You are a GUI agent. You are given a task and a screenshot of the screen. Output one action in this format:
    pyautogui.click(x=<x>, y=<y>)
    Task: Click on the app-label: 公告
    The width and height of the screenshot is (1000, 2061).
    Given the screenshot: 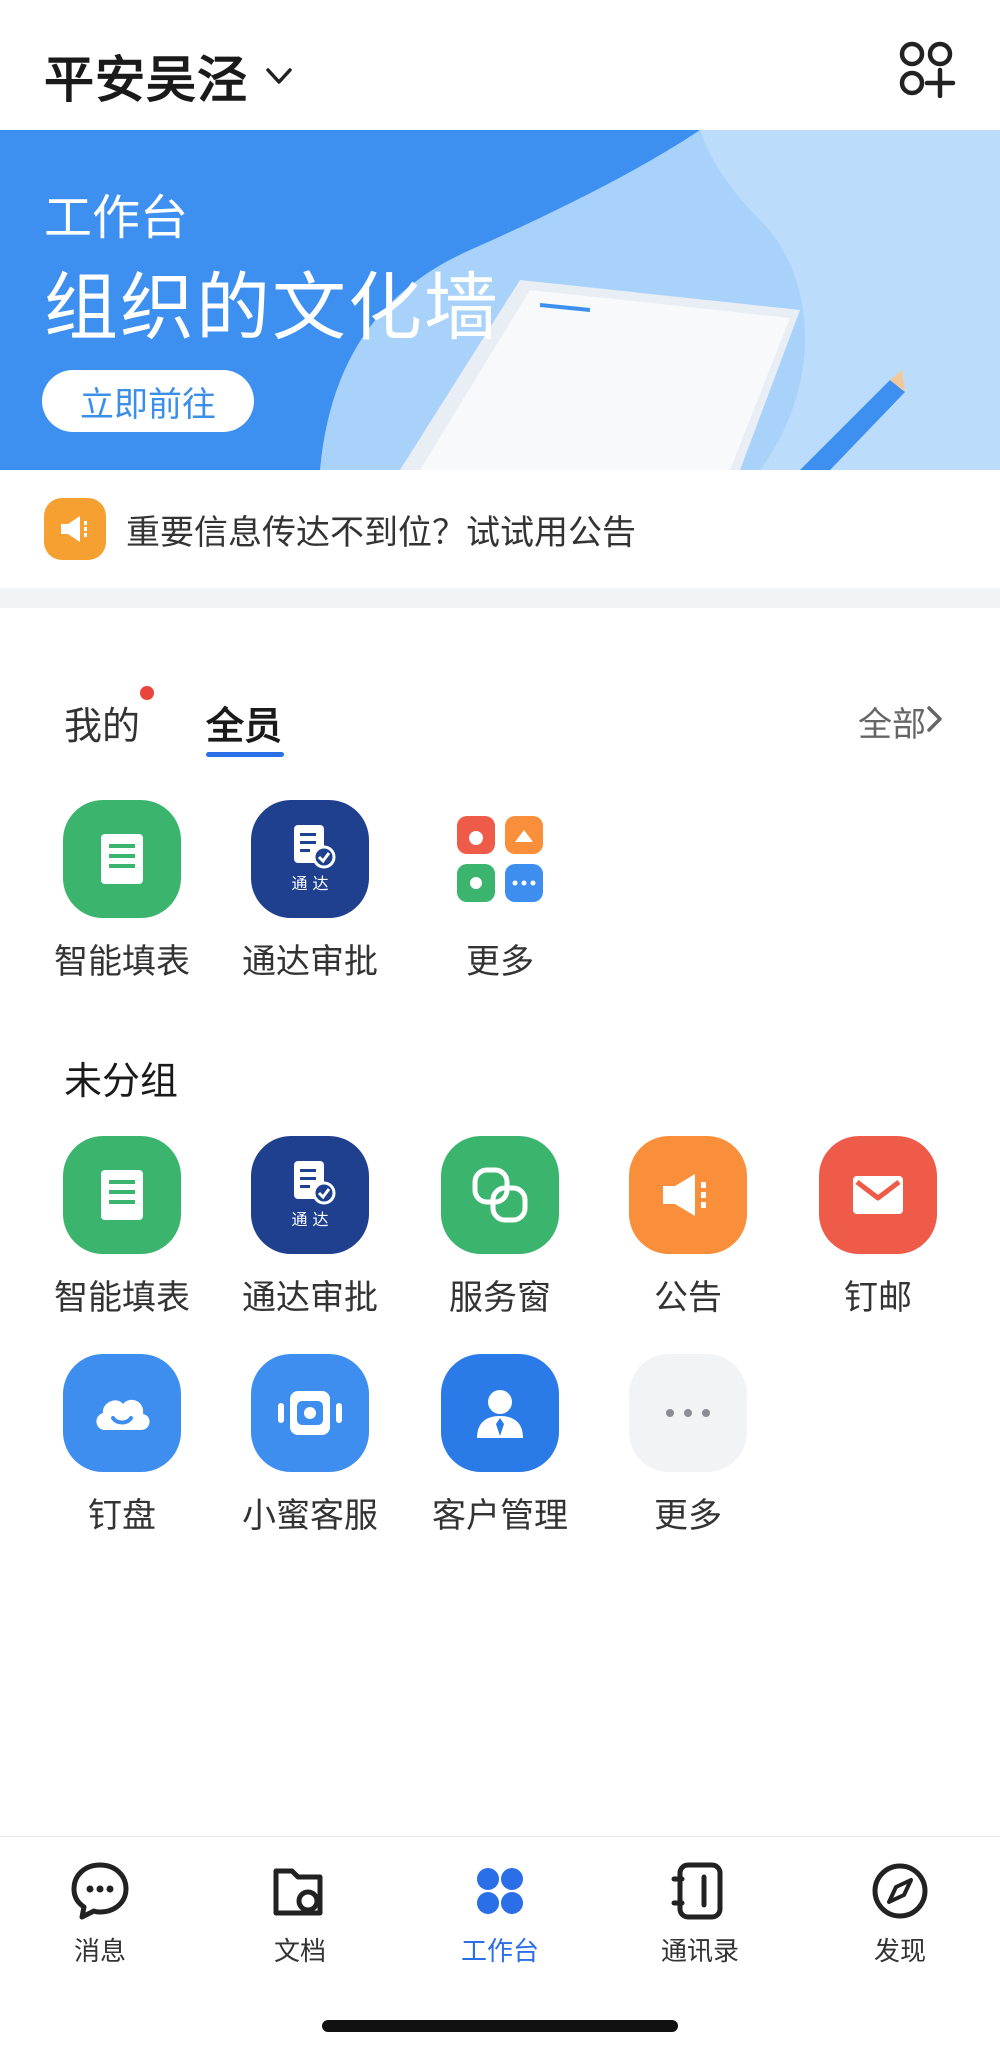 What is the action you would take?
    pyautogui.click(x=688, y=1298)
    